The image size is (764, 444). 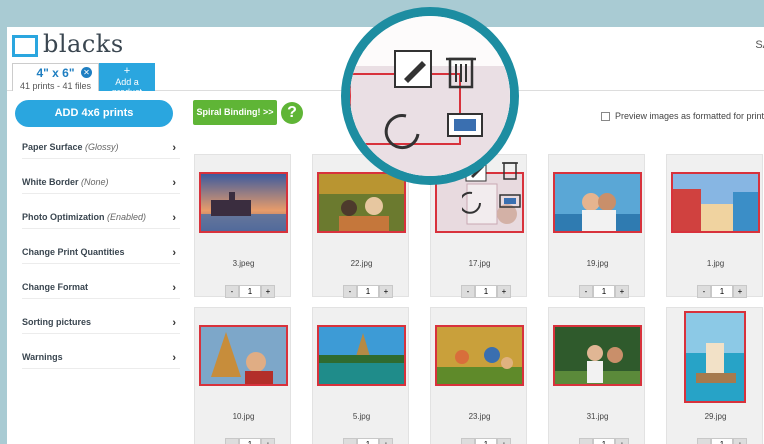 I want to click on photo-card: 29.jpg -1+, so click(x=714, y=375).